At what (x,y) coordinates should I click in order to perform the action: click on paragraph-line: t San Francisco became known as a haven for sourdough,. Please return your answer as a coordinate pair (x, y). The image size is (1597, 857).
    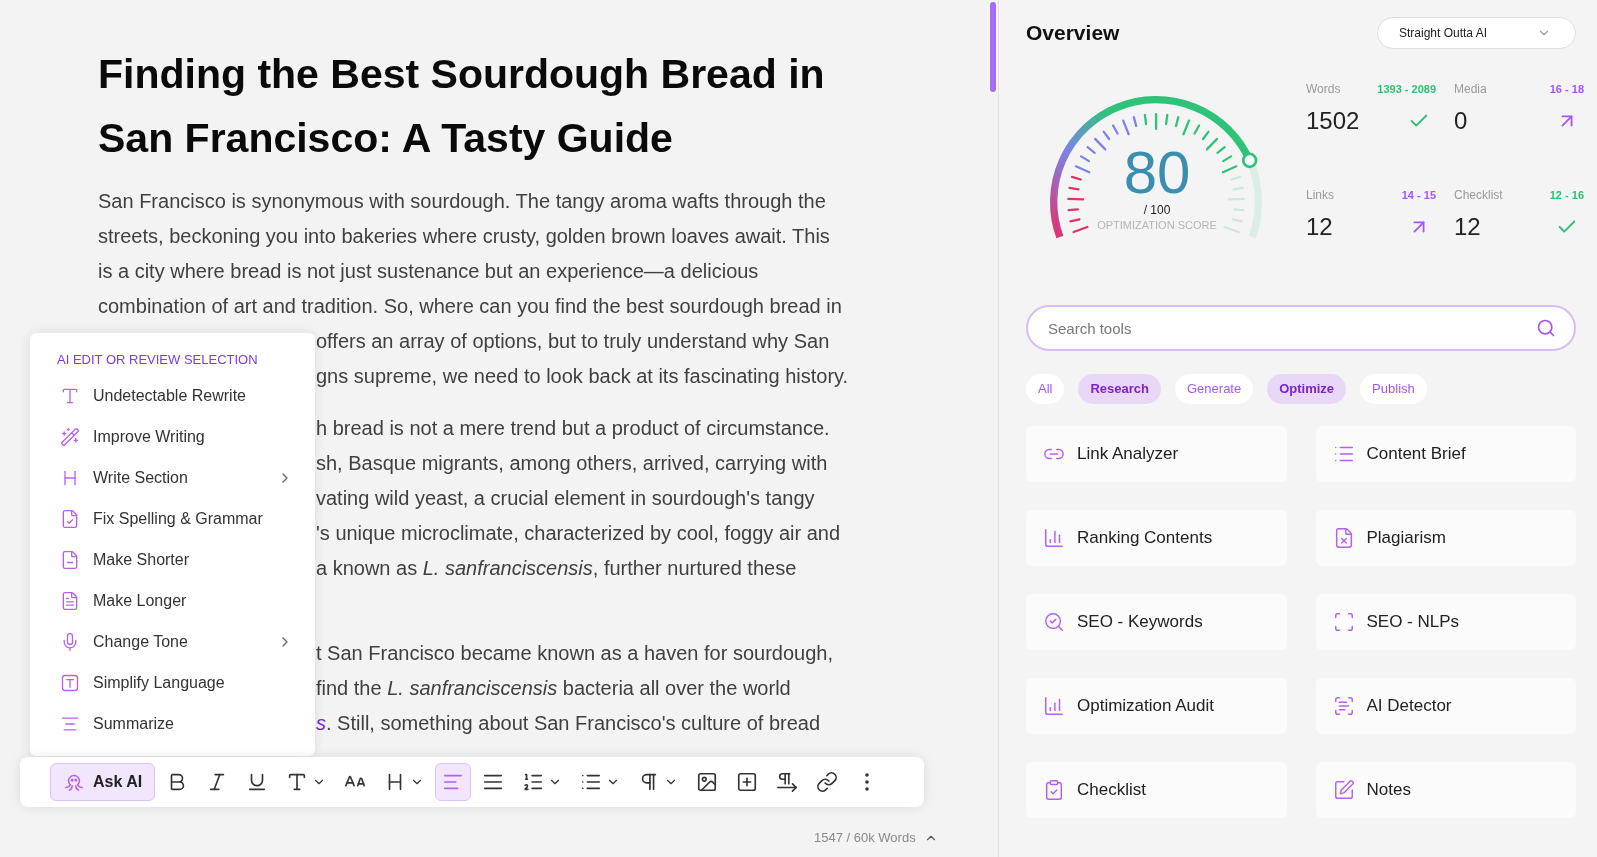
    Looking at the image, I should click on (575, 653).